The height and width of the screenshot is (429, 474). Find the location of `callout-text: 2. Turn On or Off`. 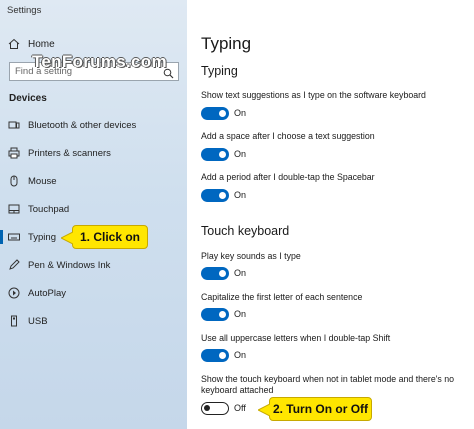

callout-text: 2. Turn On or Off is located at coordinates (320, 409).